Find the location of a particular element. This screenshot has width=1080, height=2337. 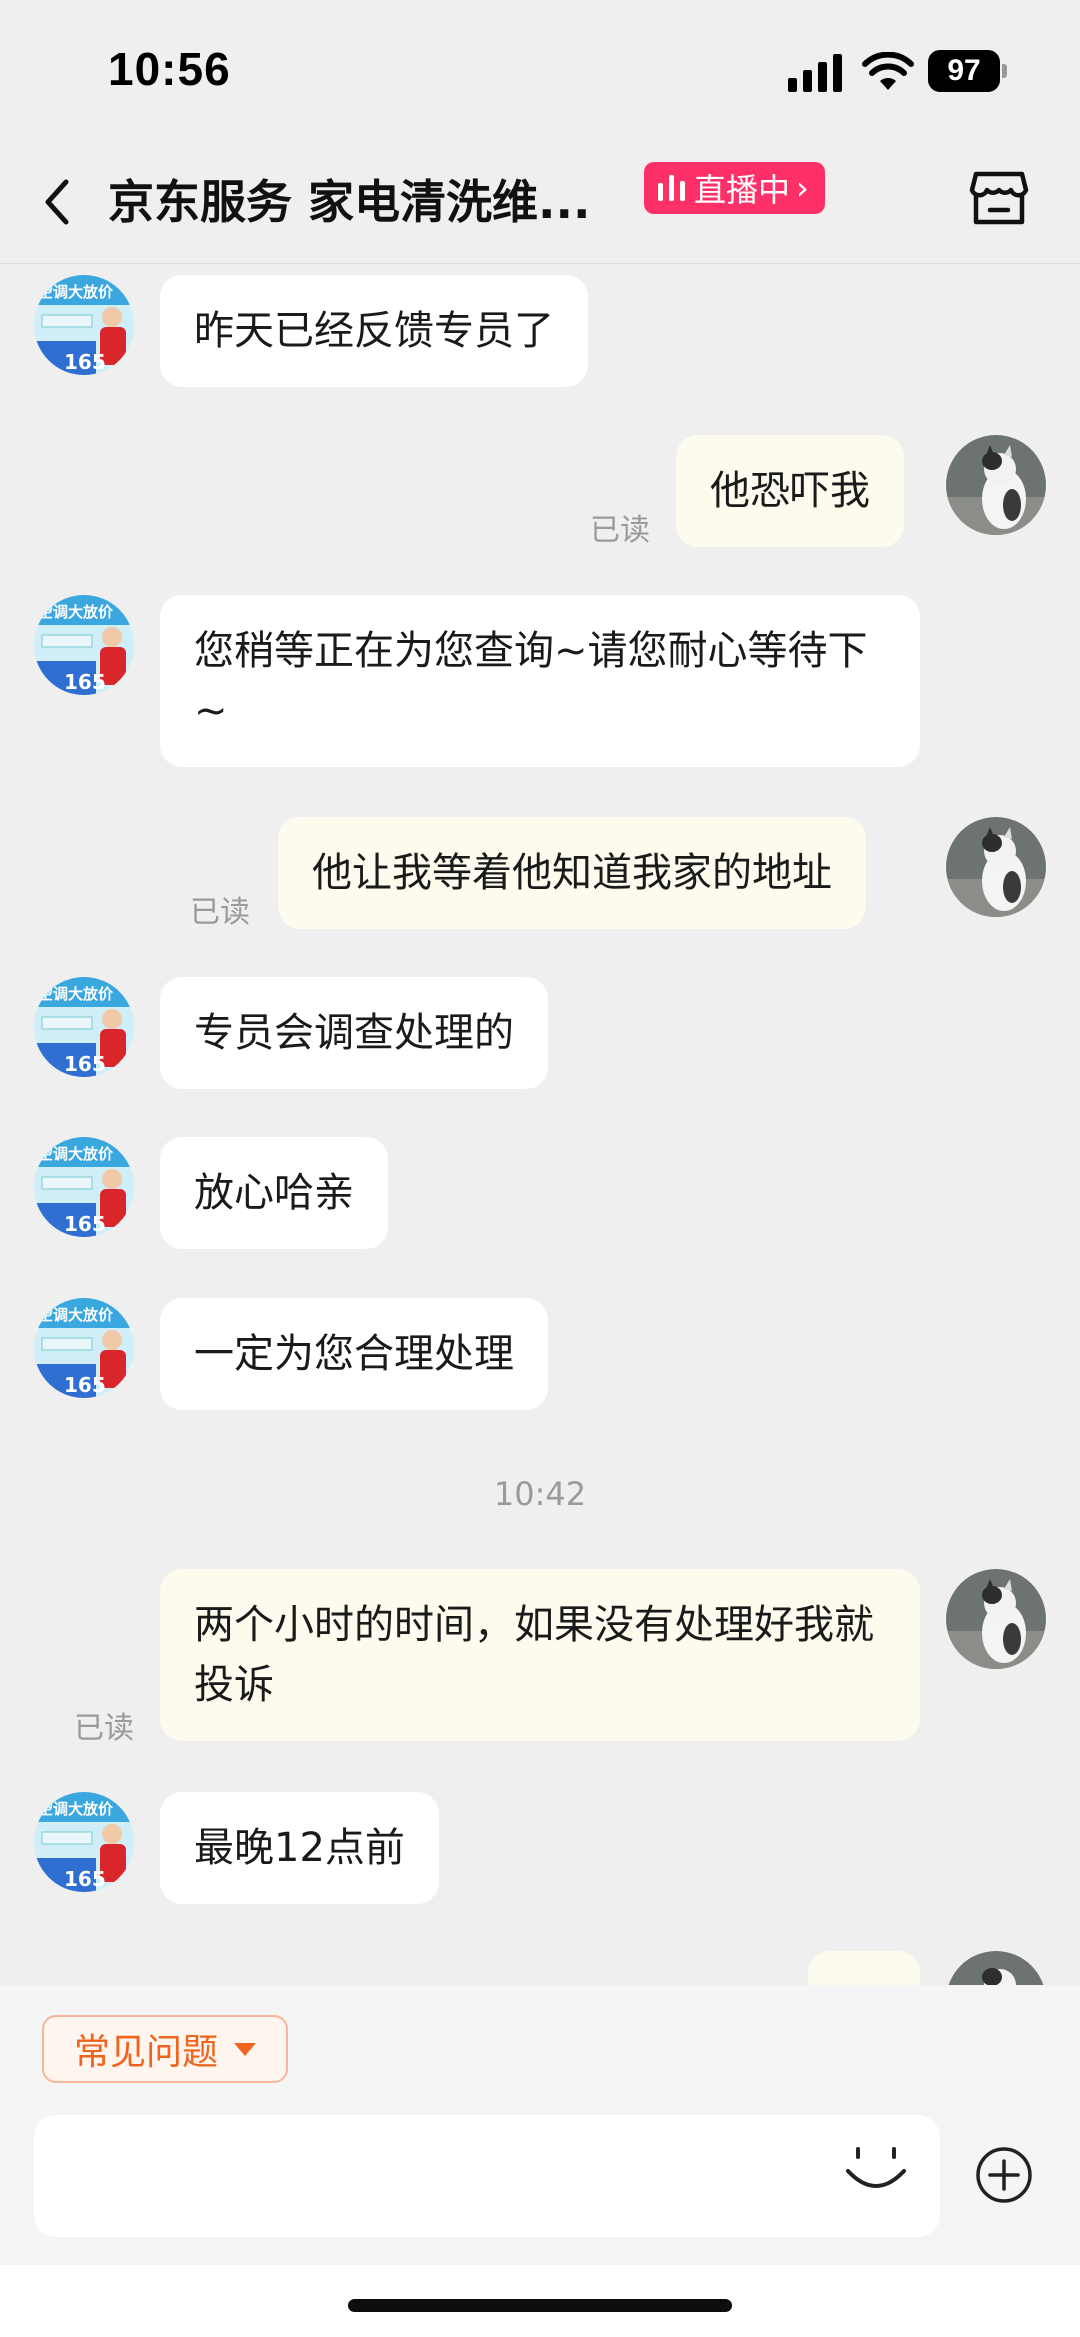

outgoing-message: 他恐吓我 is located at coordinates (790, 491).